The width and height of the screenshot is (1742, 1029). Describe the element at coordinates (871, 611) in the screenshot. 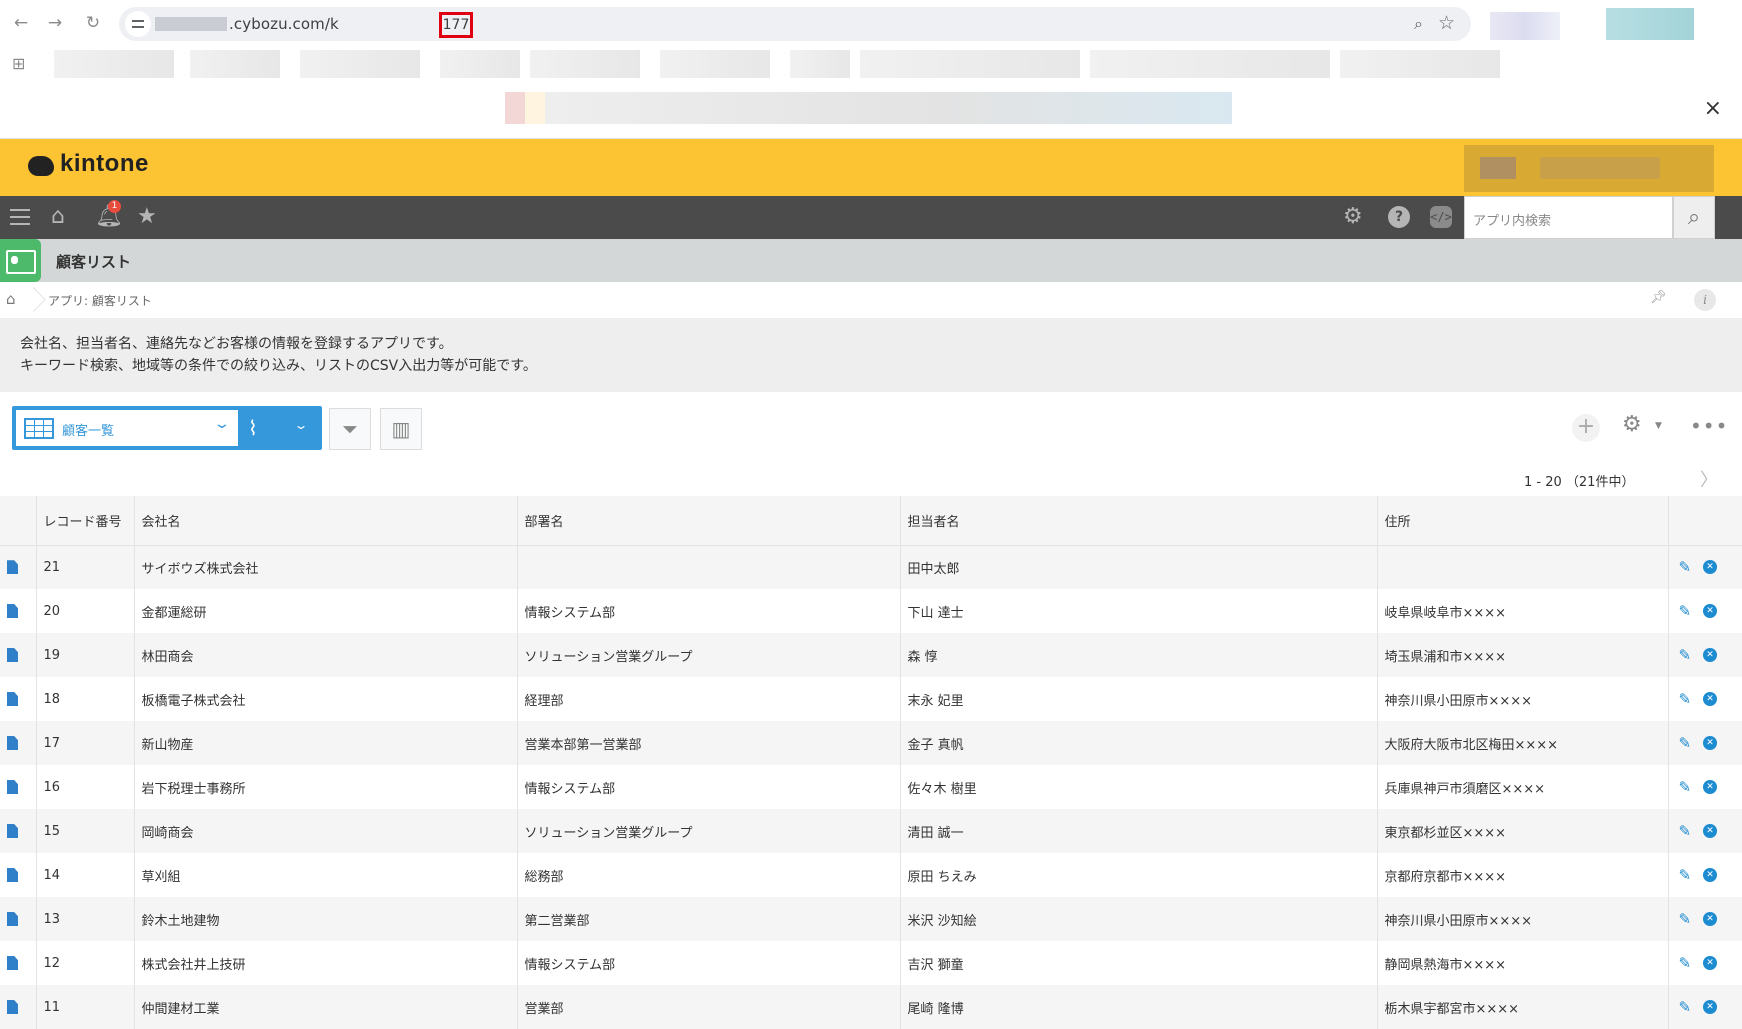

I see `table-row: 20 金都運総研 情報システム部 下山 達士 岐阜県岐阜市×××× ✎ ✕` at that location.